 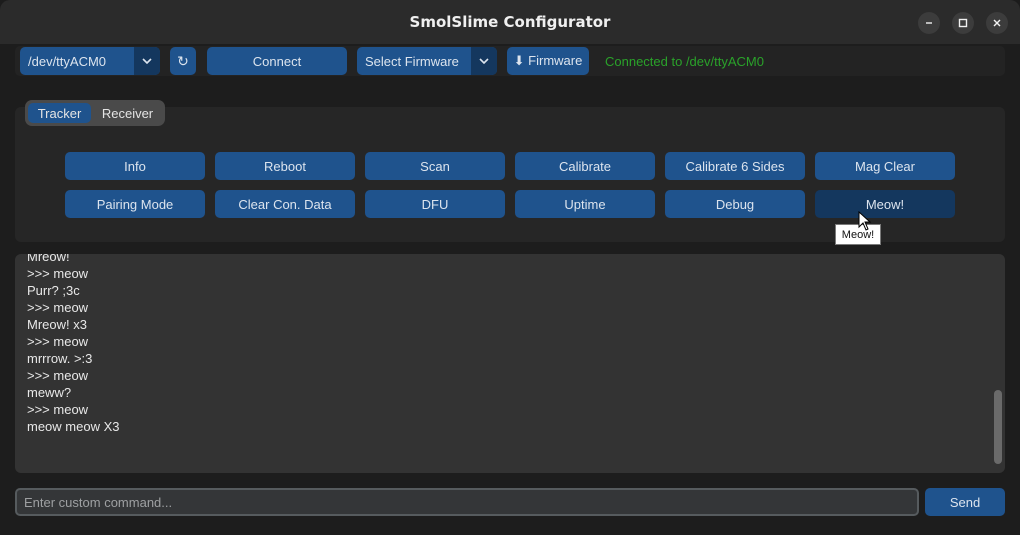 I want to click on firmware-select: Select Firmware, so click(x=427, y=61).